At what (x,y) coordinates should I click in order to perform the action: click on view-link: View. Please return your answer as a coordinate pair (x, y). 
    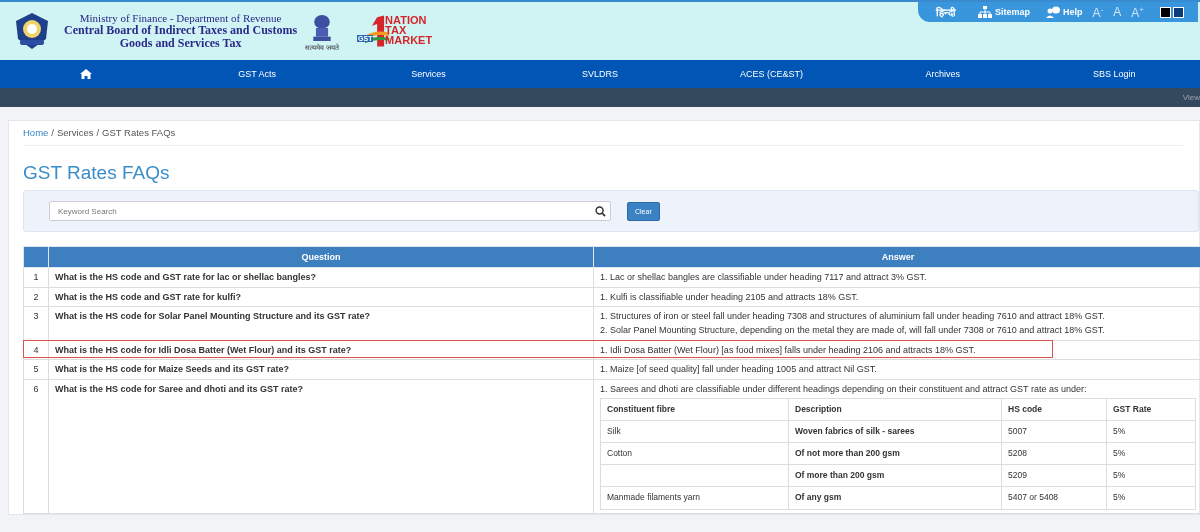
    Looking at the image, I should click on (1191, 97).